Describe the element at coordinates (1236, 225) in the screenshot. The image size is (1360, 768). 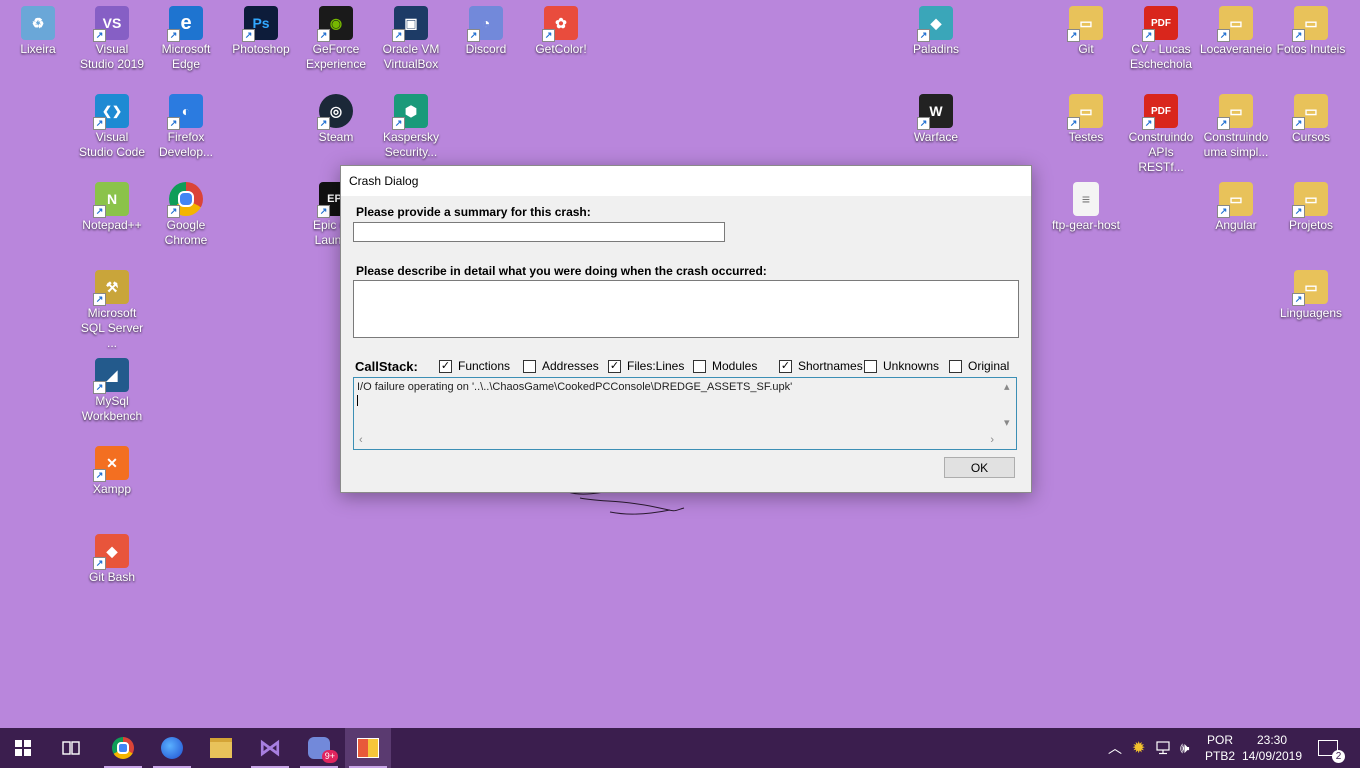
I see `desktop-icon-label: Angular` at that location.